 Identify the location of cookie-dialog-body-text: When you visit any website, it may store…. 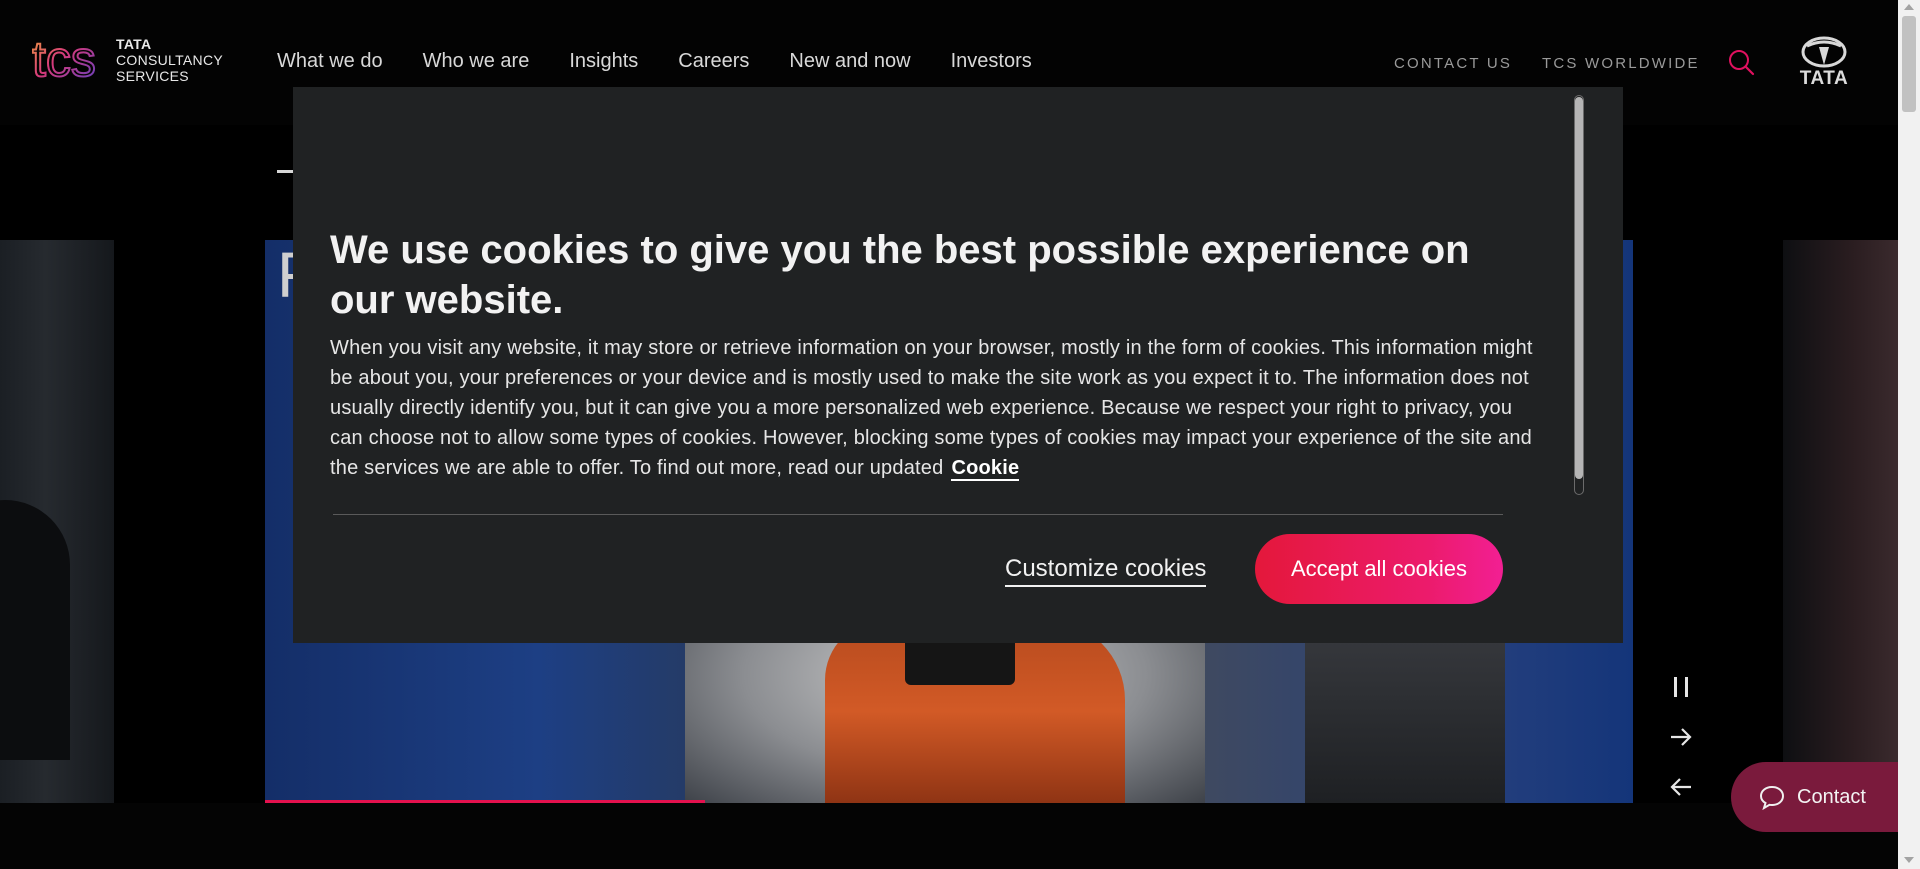
(931, 408).